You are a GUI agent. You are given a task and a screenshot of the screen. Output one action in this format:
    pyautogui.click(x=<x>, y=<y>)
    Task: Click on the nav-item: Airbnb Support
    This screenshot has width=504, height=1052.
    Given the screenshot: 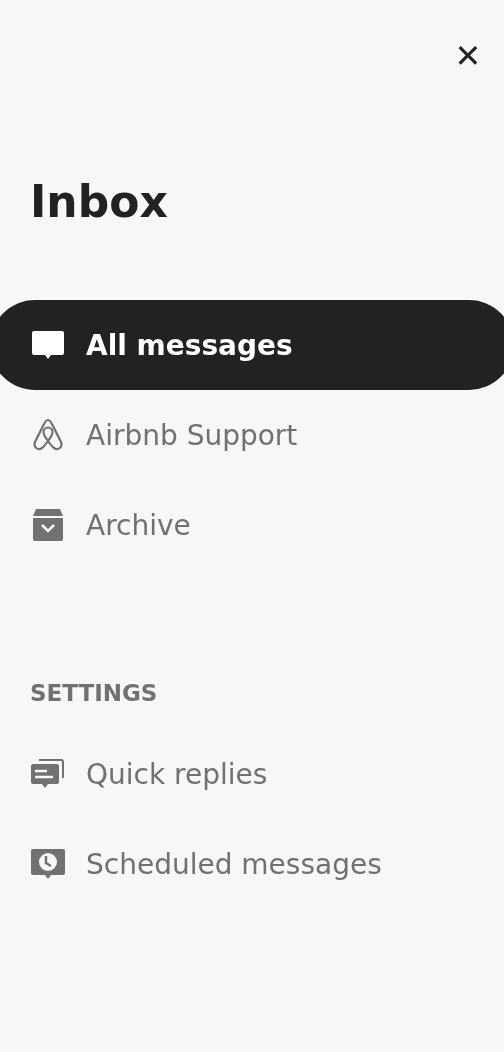 What is the action you would take?
    pyautogui.click(x=252, y=435)
    